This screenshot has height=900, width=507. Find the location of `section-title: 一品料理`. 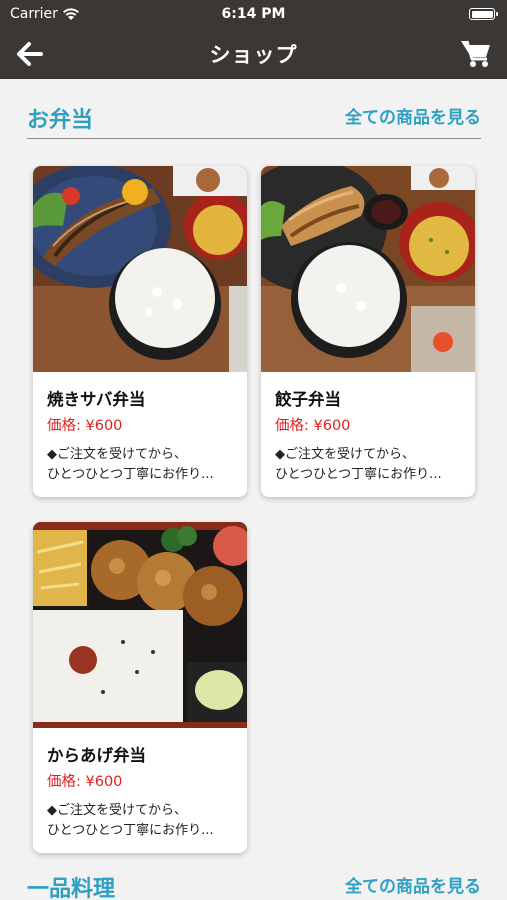

section-title: 一品料理 is located at coordinates (71, 888).